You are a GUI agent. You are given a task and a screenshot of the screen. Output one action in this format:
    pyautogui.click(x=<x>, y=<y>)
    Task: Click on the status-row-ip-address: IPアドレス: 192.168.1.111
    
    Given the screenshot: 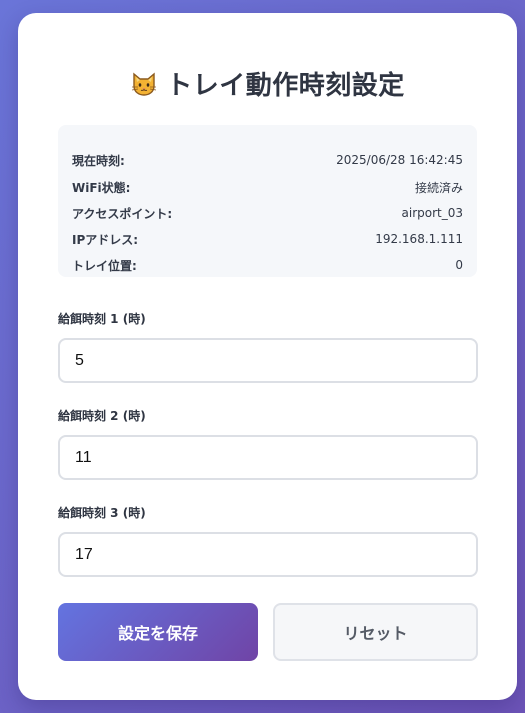 What is the action you would take?
    pyautogui.click(x=267, y=239)
    